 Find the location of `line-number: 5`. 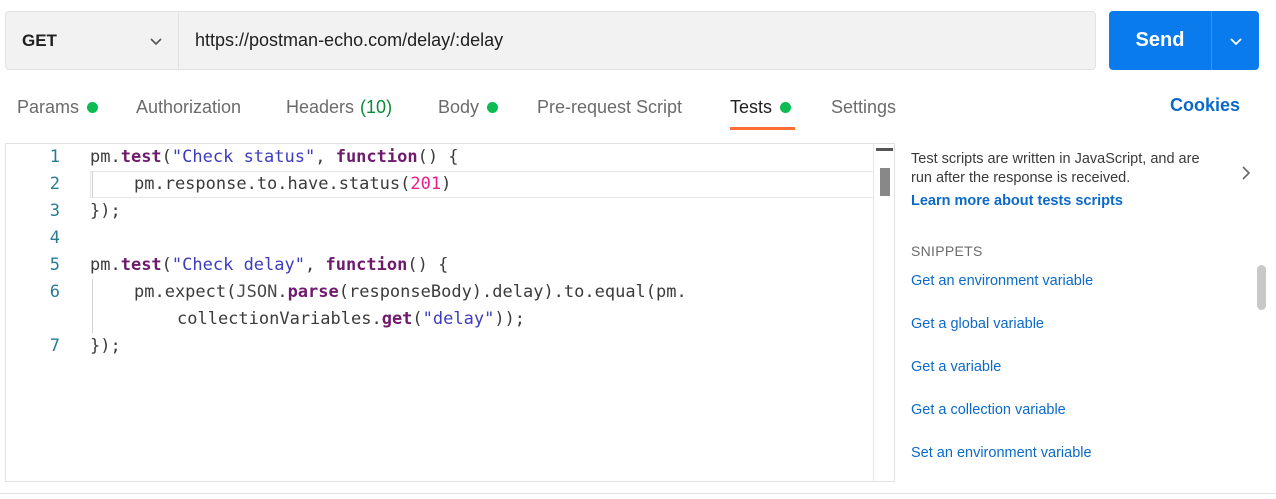

line-number: 5 is located at coordinates (54, 265).